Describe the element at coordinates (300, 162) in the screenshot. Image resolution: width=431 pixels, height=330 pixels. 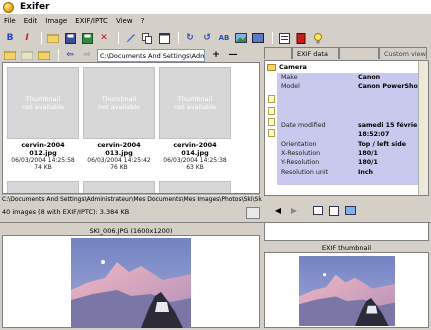
I see `exif-key: Y-Resolution` at that location.